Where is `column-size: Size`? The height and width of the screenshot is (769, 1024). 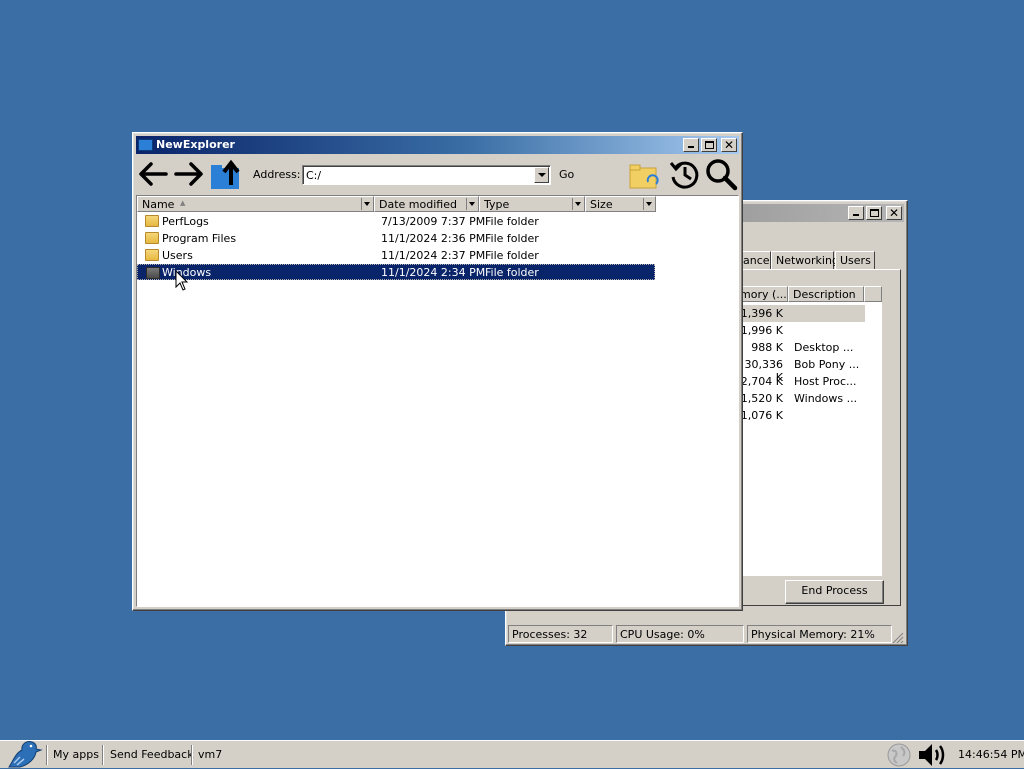 column-size: Size is located at coordinates (620, 204).